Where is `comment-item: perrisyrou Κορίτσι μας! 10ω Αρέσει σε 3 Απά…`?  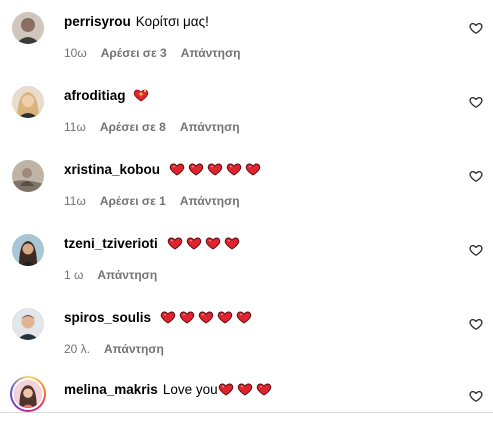
comment-item: perrisyrou Κορίτσι μας! 10ω Αρέσει σε 3 Απά… is located at coordinates (246, 38).